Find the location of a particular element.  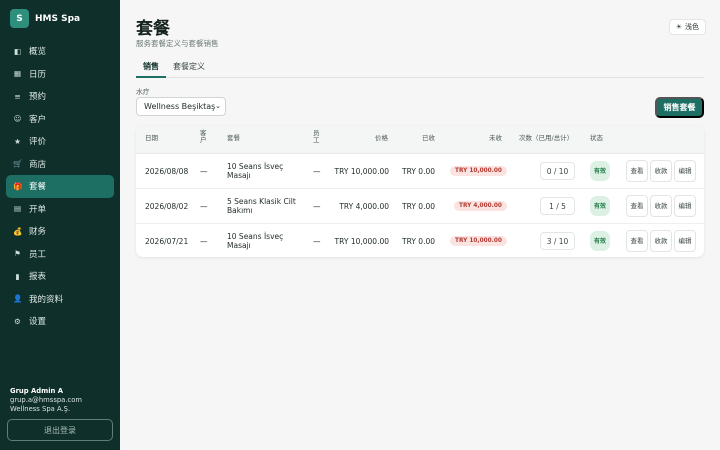

brand: S HMS Spa is located at coordinates (45, 18).